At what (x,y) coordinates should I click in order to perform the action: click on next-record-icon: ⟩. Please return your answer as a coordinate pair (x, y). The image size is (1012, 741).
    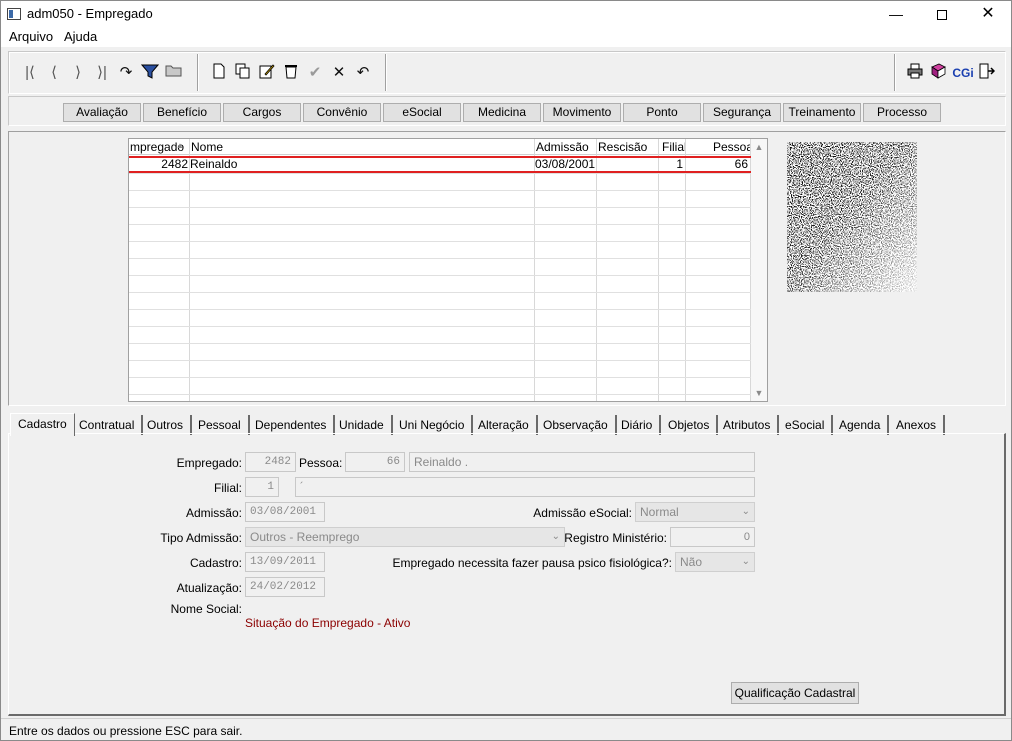
    Looking at the image, I should click on (78, 73).